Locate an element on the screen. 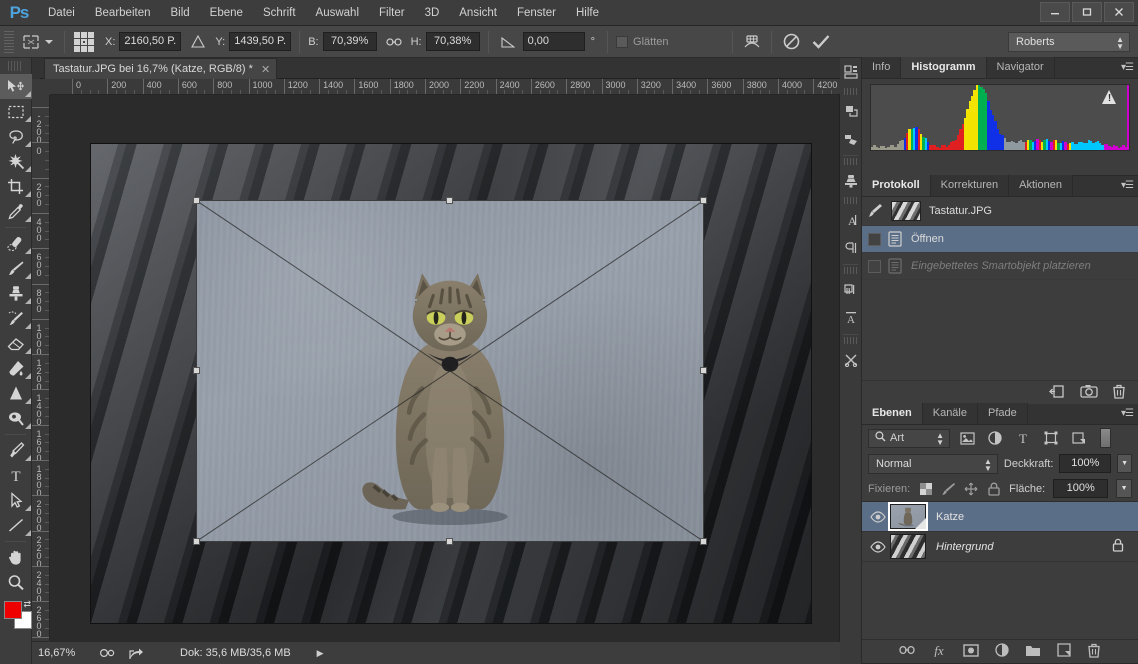 This screenshot has width=1138, height=664. cancel-transform-icon is located at coordinates (791, 42).